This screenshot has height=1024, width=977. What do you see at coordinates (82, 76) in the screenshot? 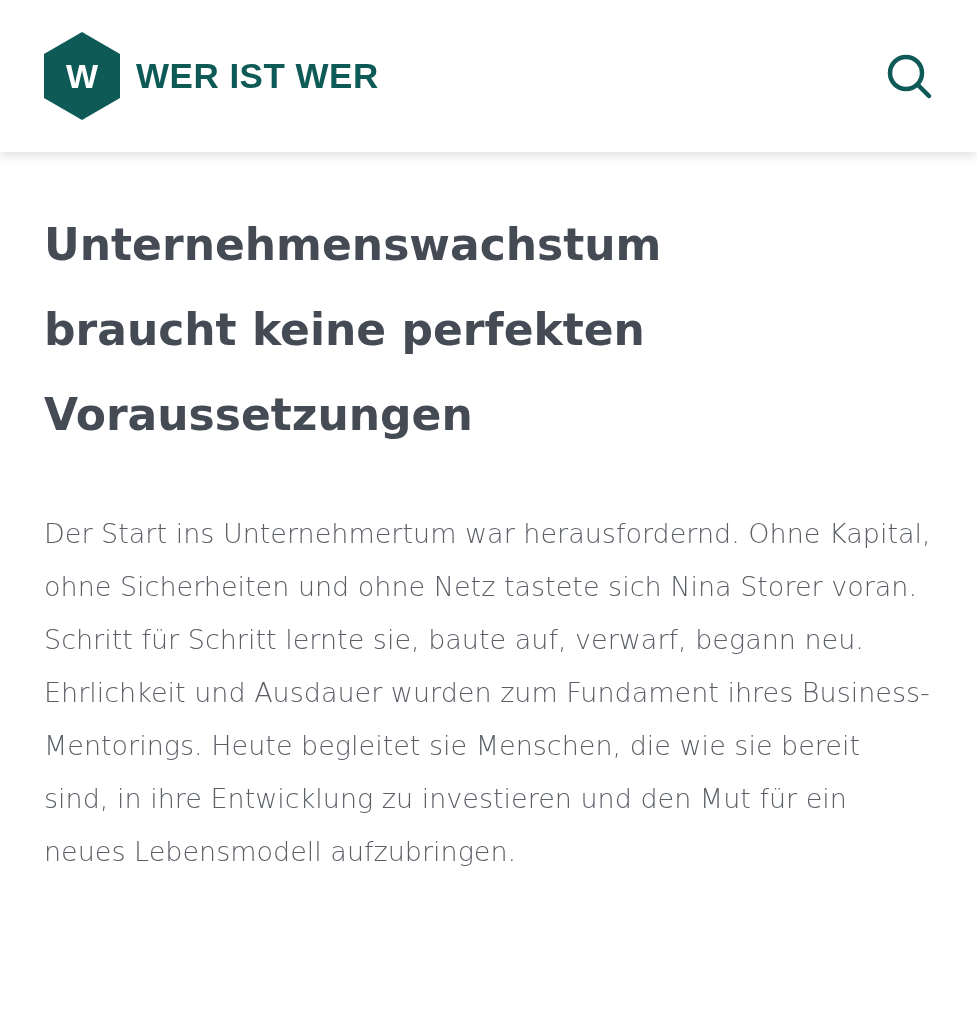
I see `logo-hexagon-icon: W` at bounding box center [82, 76].